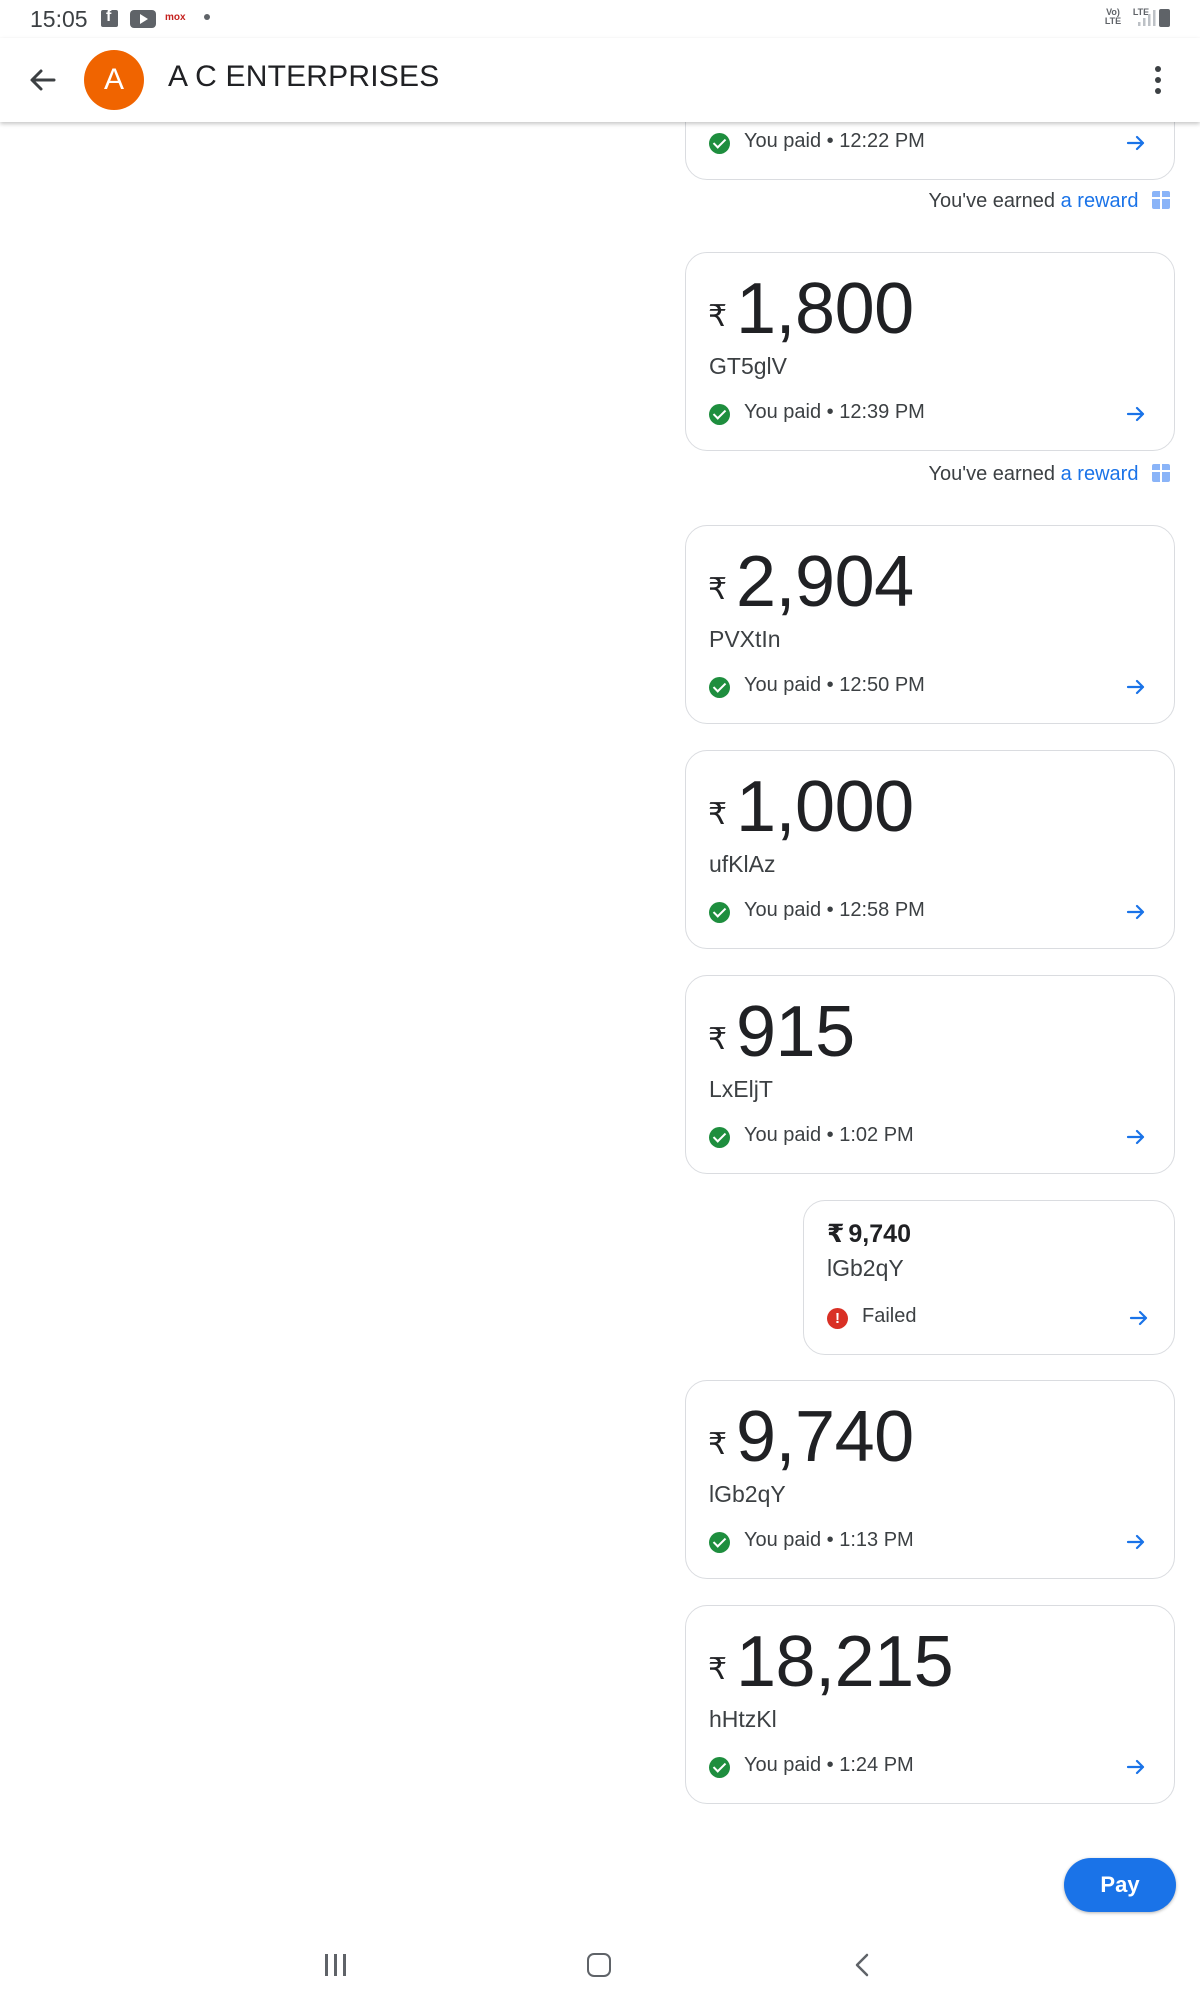  I want to click on transaction-status-row: ! Failed, so click(989, 1318).